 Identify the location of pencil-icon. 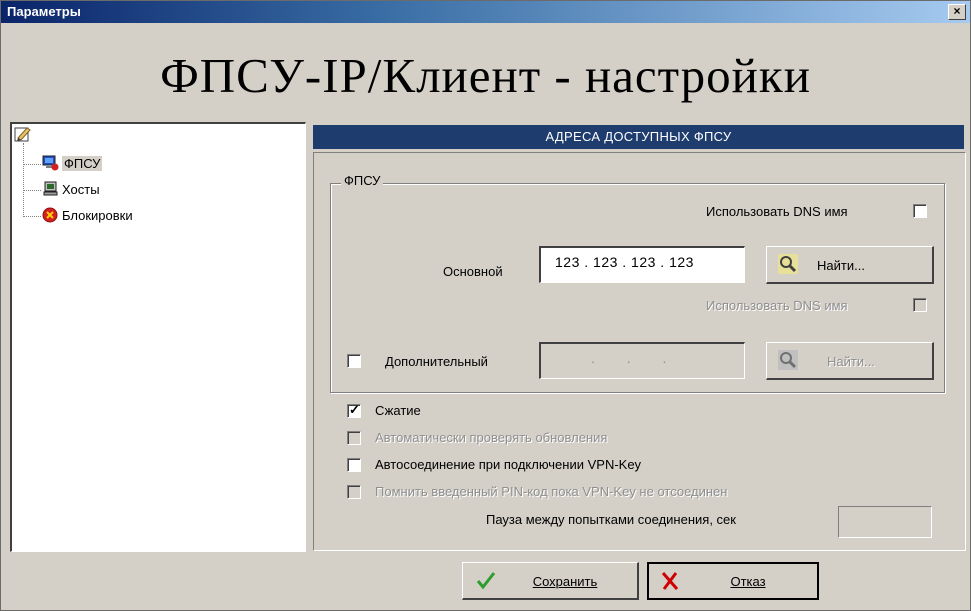
(22, 134).